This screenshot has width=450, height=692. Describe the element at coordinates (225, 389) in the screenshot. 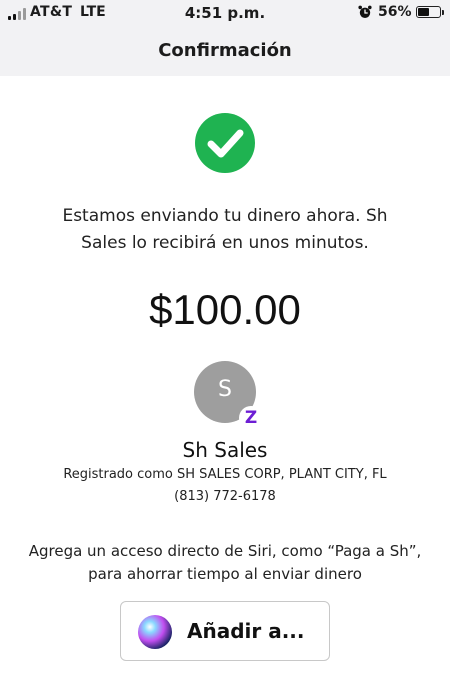

I see `avatar-initial: S` at that location.